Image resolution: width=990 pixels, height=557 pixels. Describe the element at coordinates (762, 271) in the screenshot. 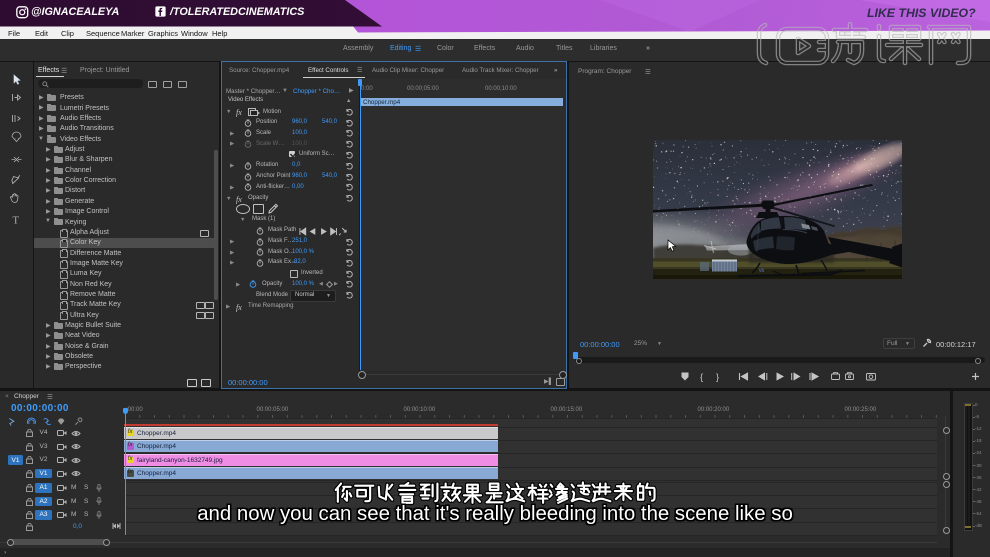

I see `svg-text: vb` at that location.